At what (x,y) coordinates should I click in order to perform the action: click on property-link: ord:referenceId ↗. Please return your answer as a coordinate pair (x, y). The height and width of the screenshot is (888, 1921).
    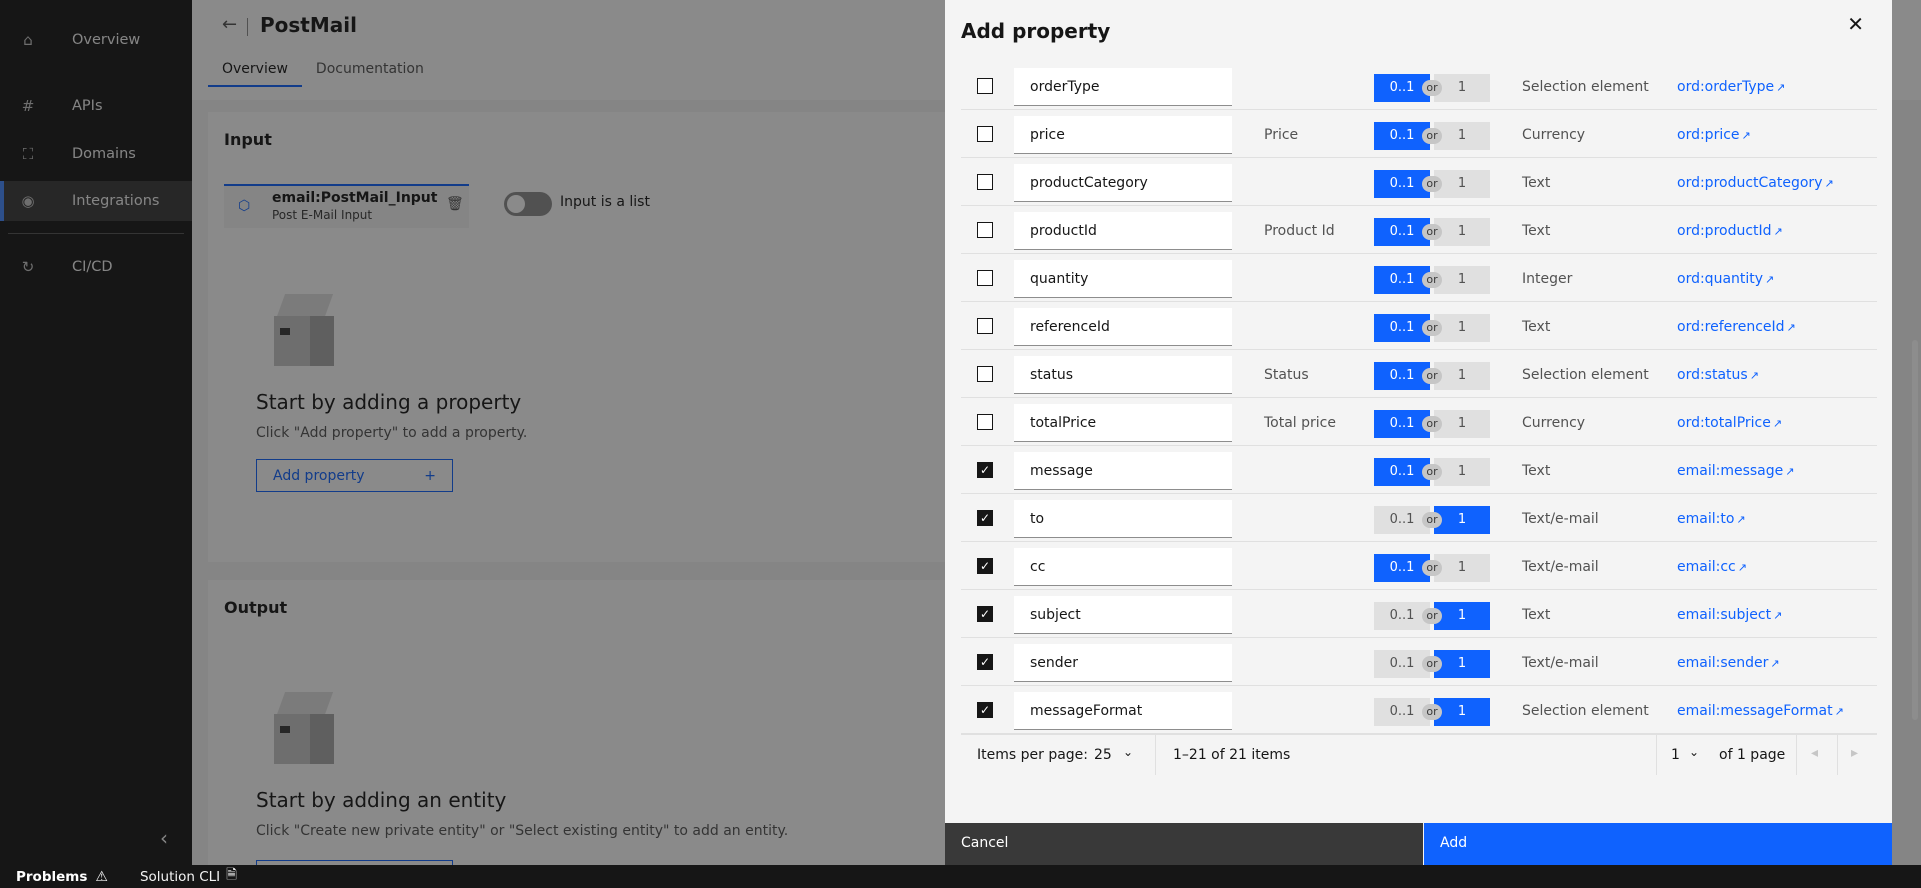
    Looking at the image, I should click on (1736, 327).